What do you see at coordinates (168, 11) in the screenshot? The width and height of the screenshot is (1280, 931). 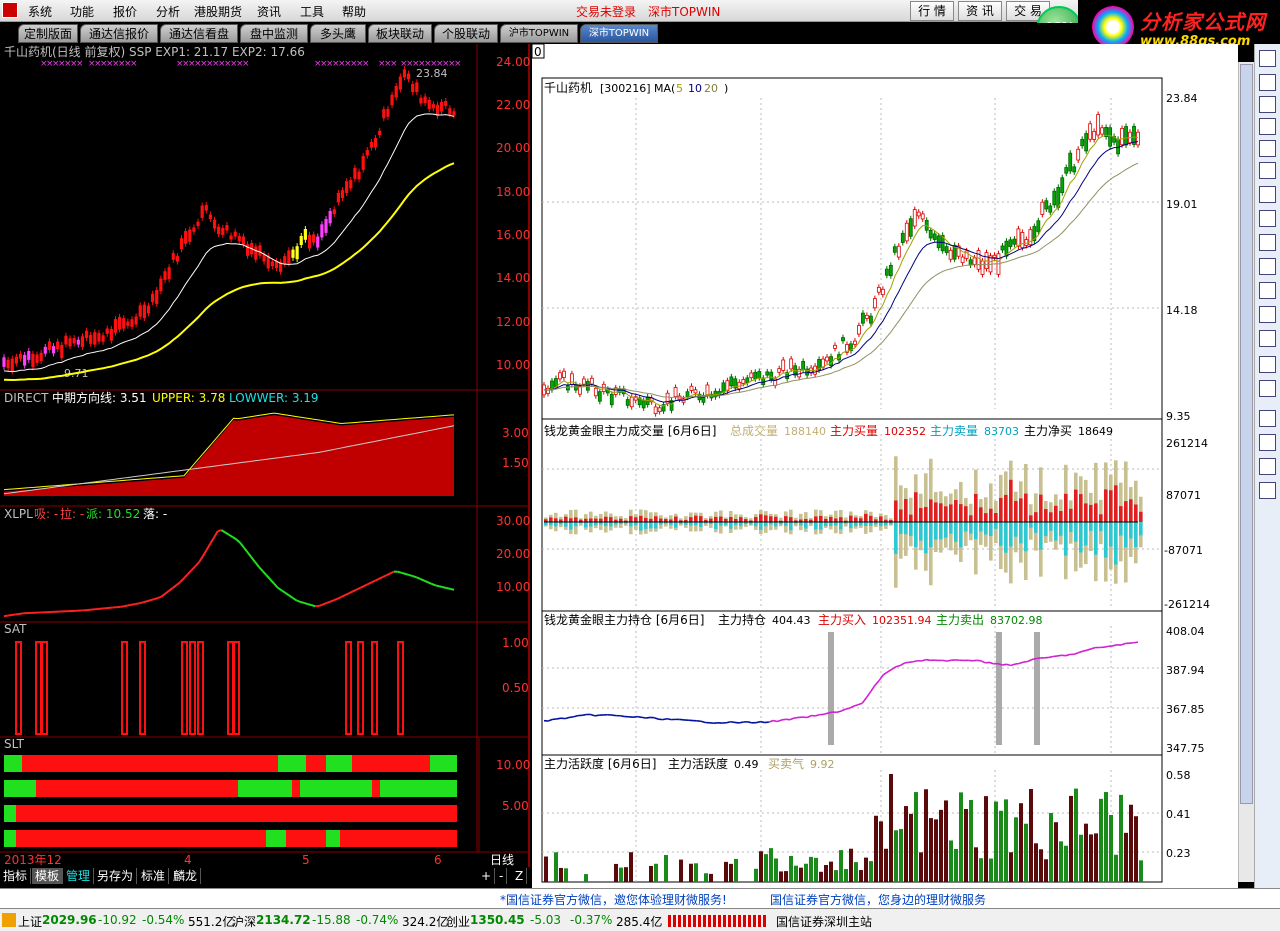 I see `menu-analysis: 分析` at bounding box center [168, 11].